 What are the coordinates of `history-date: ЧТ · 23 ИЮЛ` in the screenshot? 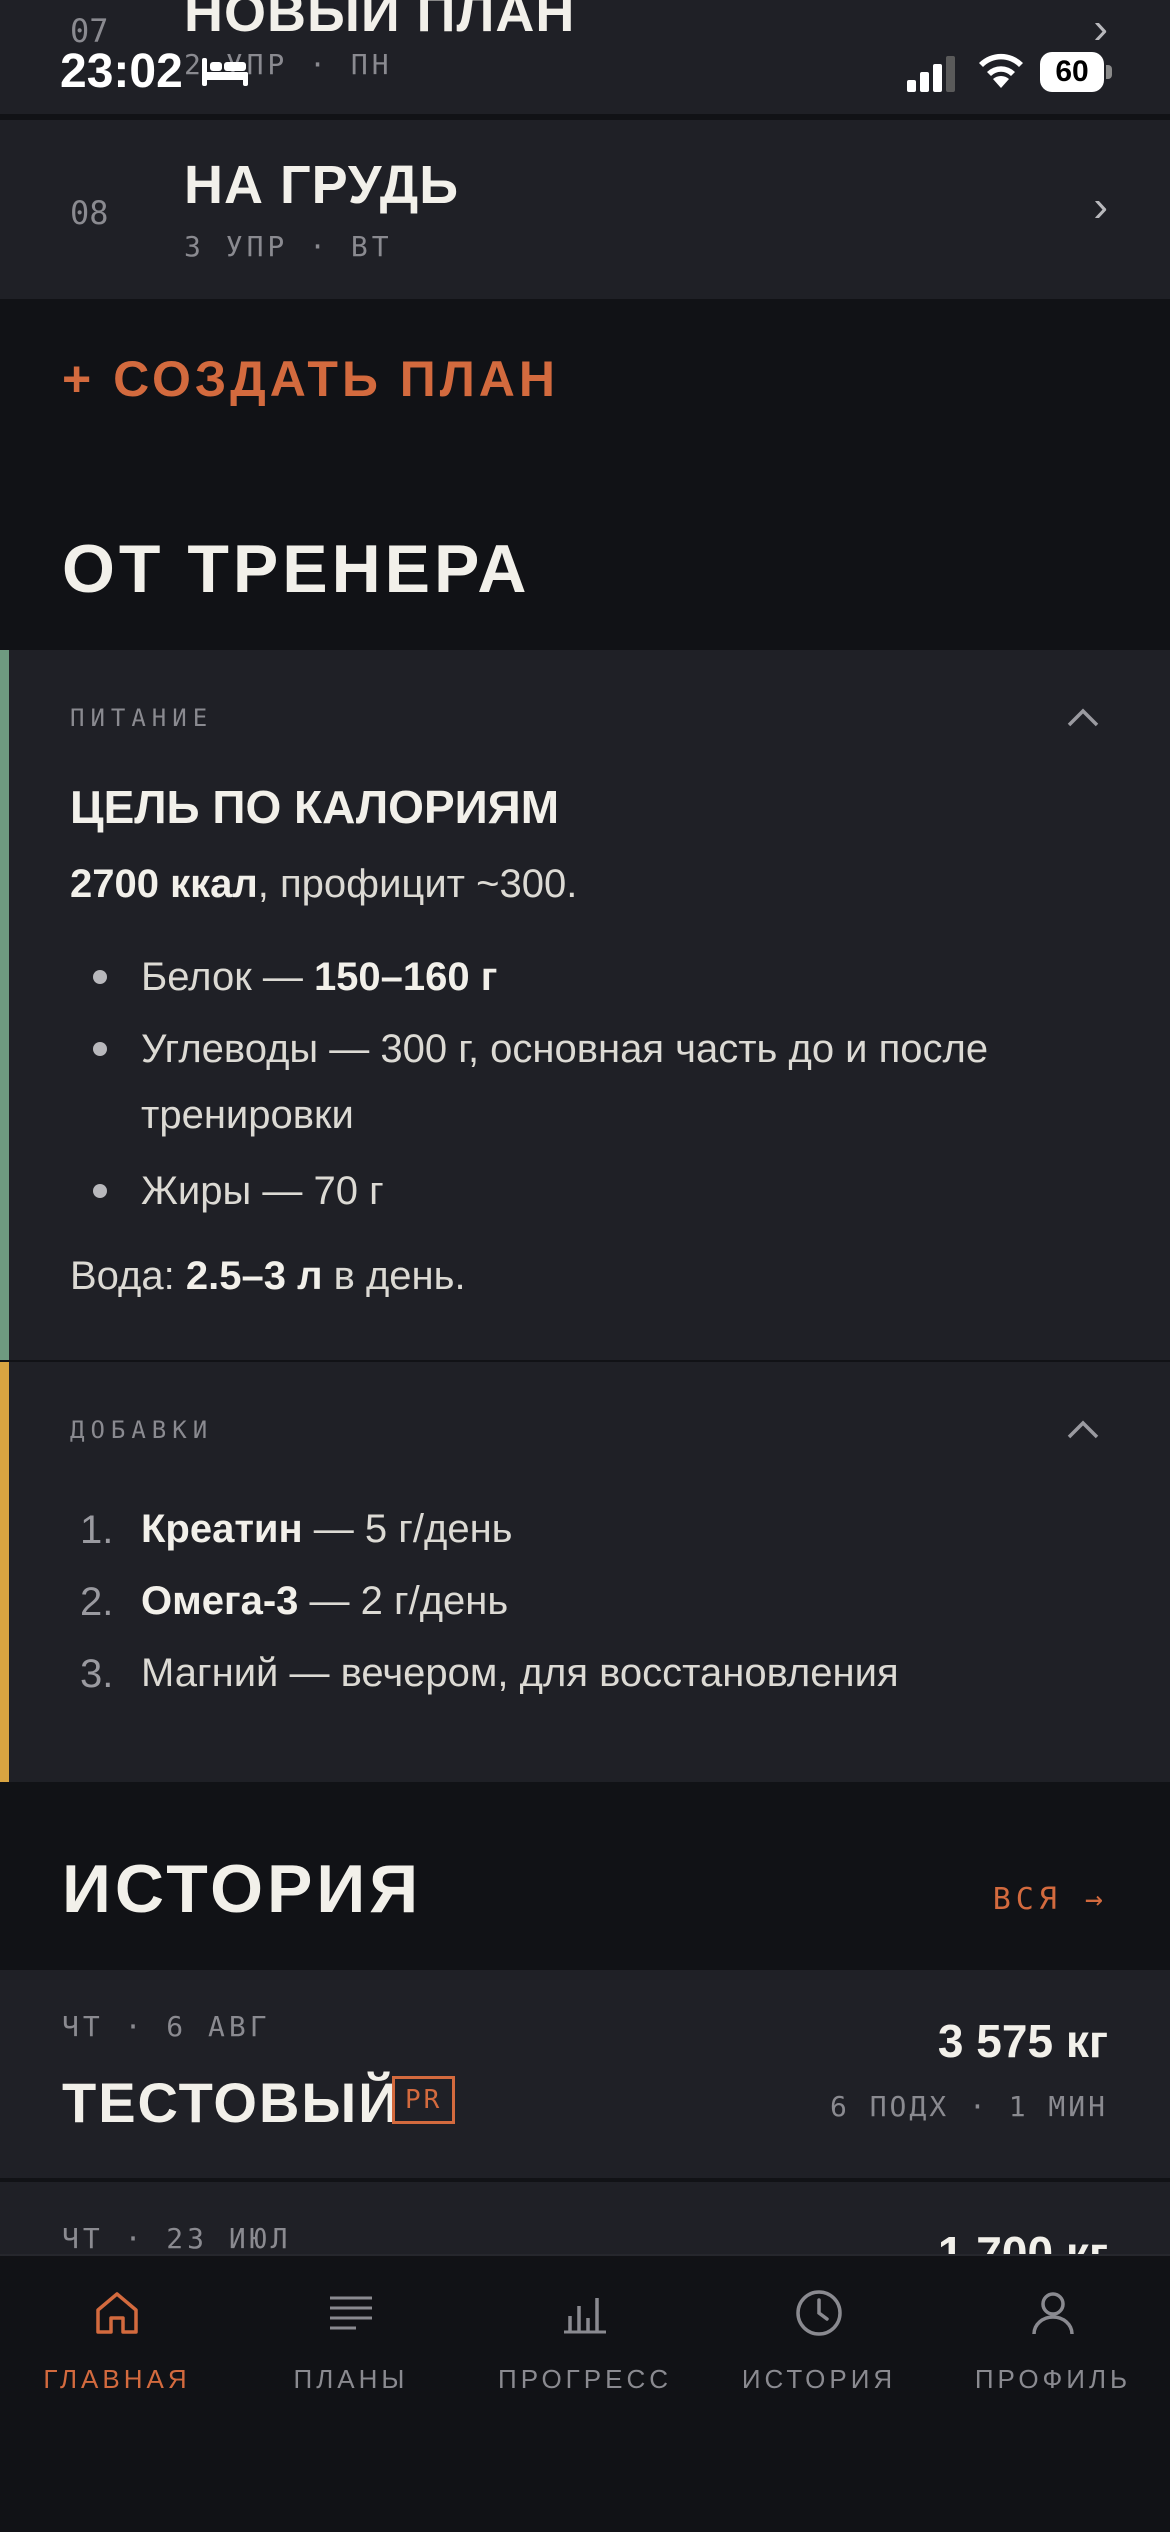 It's located at (177, 2238).